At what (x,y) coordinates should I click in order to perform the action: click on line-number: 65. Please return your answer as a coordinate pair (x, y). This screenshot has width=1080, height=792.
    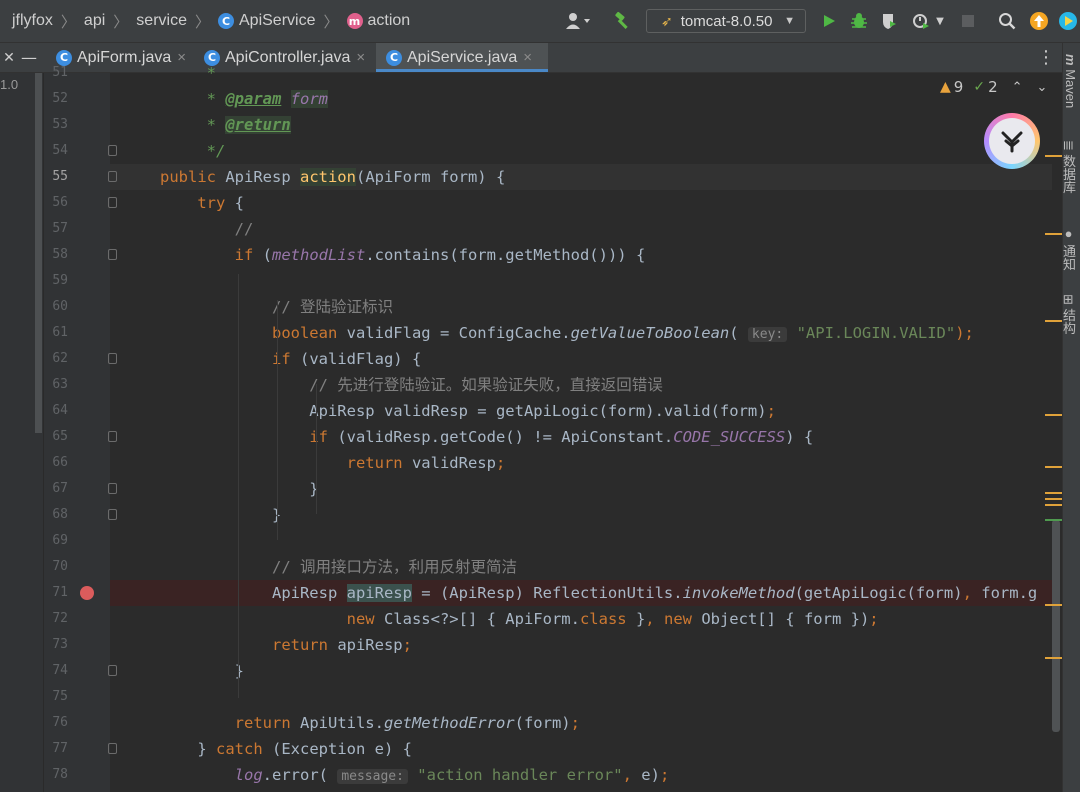
    Looking at the image, I should click on (56, 437).